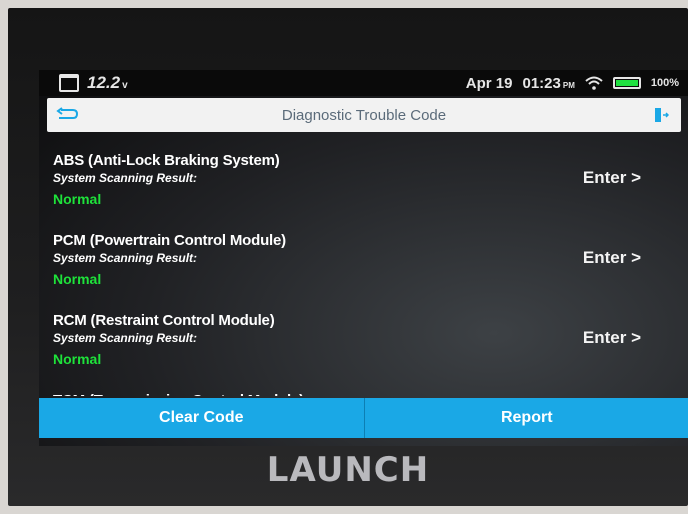 The width and height of the screenshot is (688, 514). Describe the element at coordinates (67, 115) in the screenshot. I see `back-icon` at that location.